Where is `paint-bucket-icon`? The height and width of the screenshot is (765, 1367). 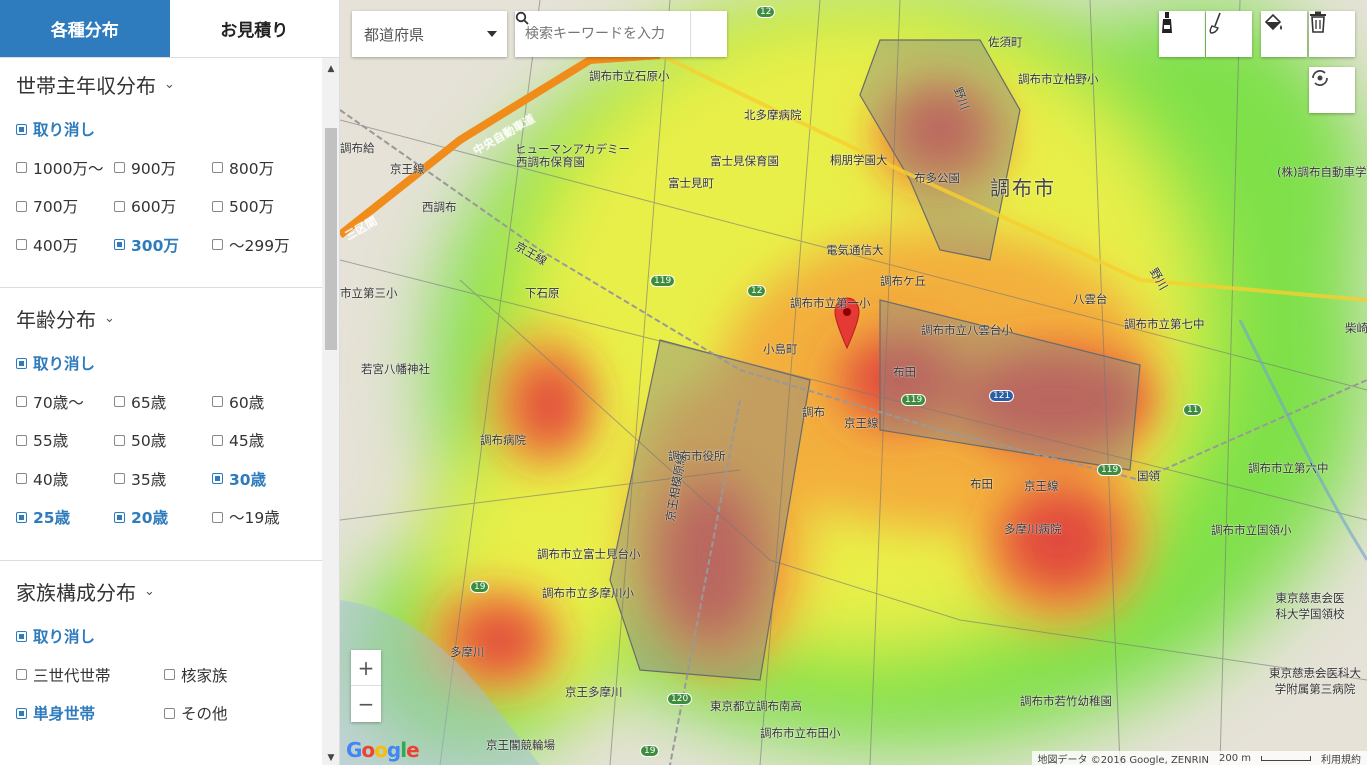
paint-bucket-icon is located at coordinates (1273, 22).